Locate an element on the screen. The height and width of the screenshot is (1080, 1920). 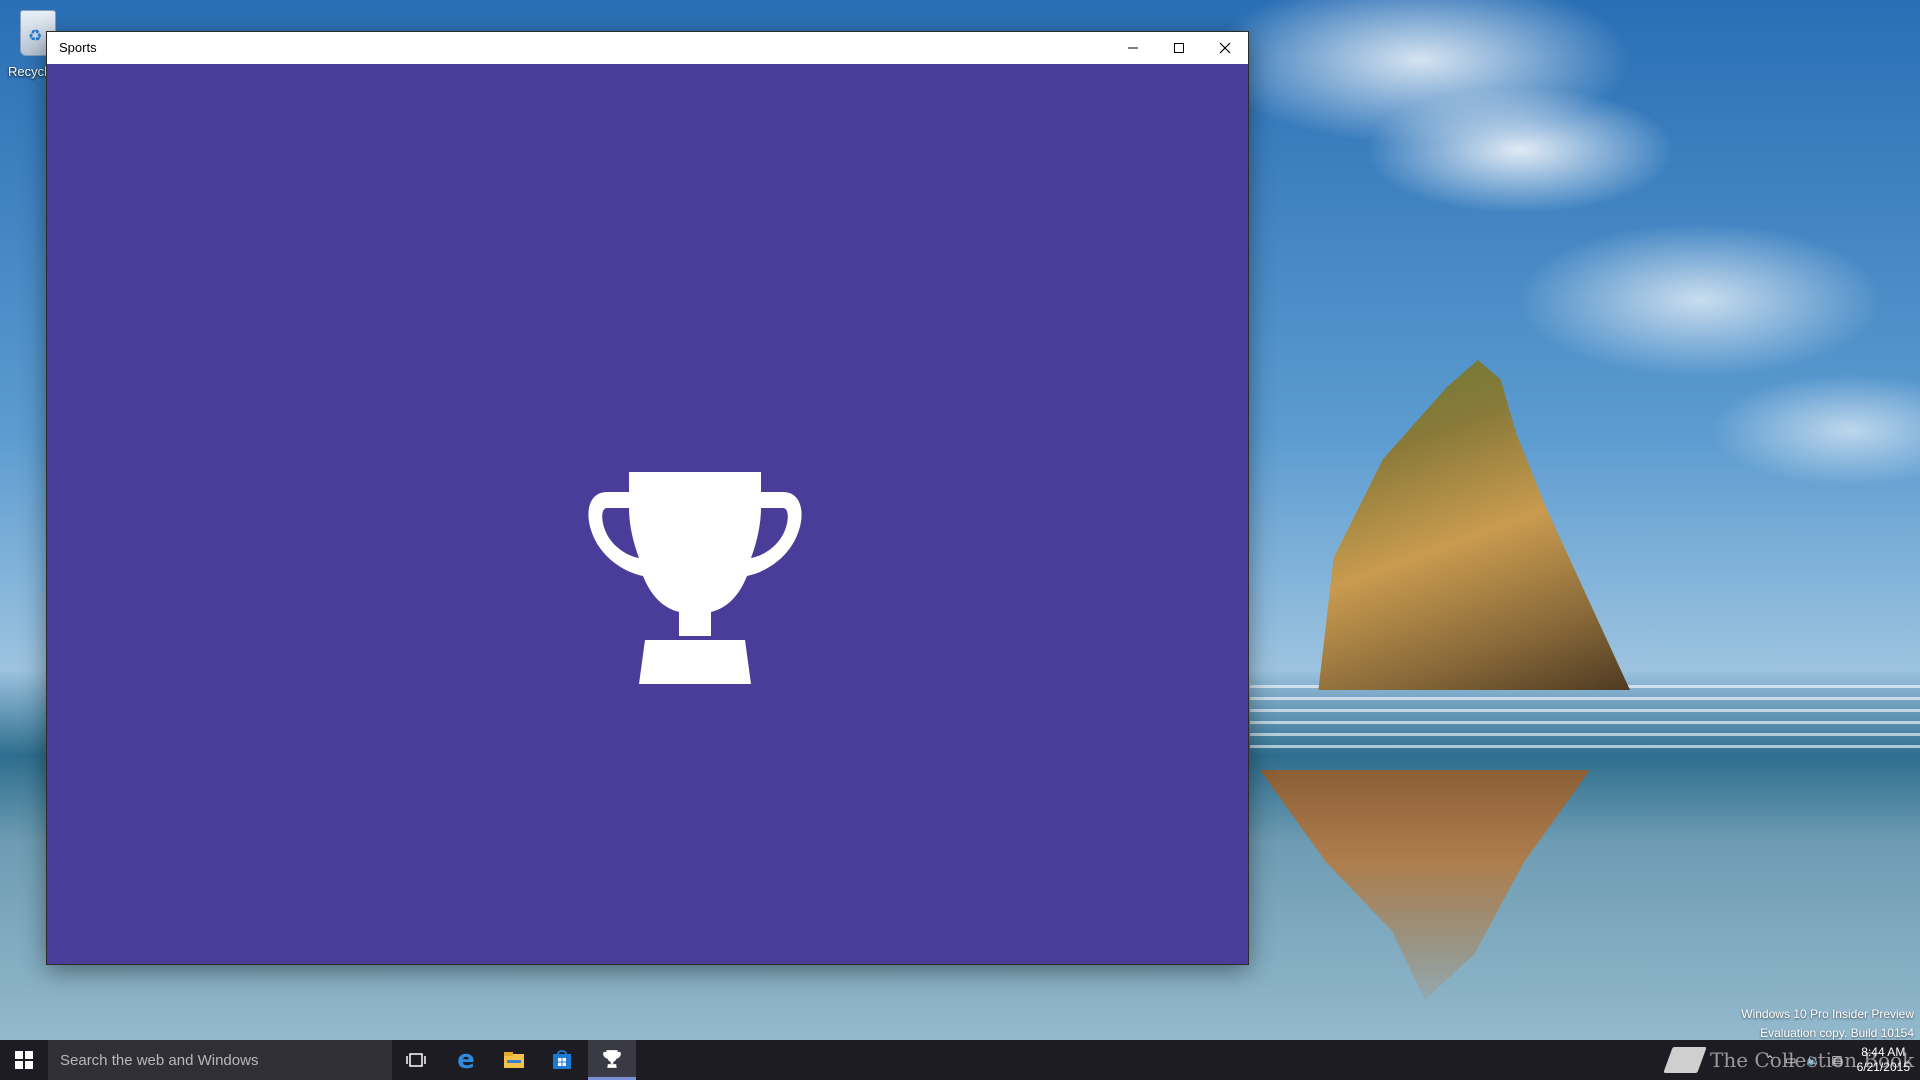
search-placeholder: Search the web and Windows is located at coordinates (159, 1060).